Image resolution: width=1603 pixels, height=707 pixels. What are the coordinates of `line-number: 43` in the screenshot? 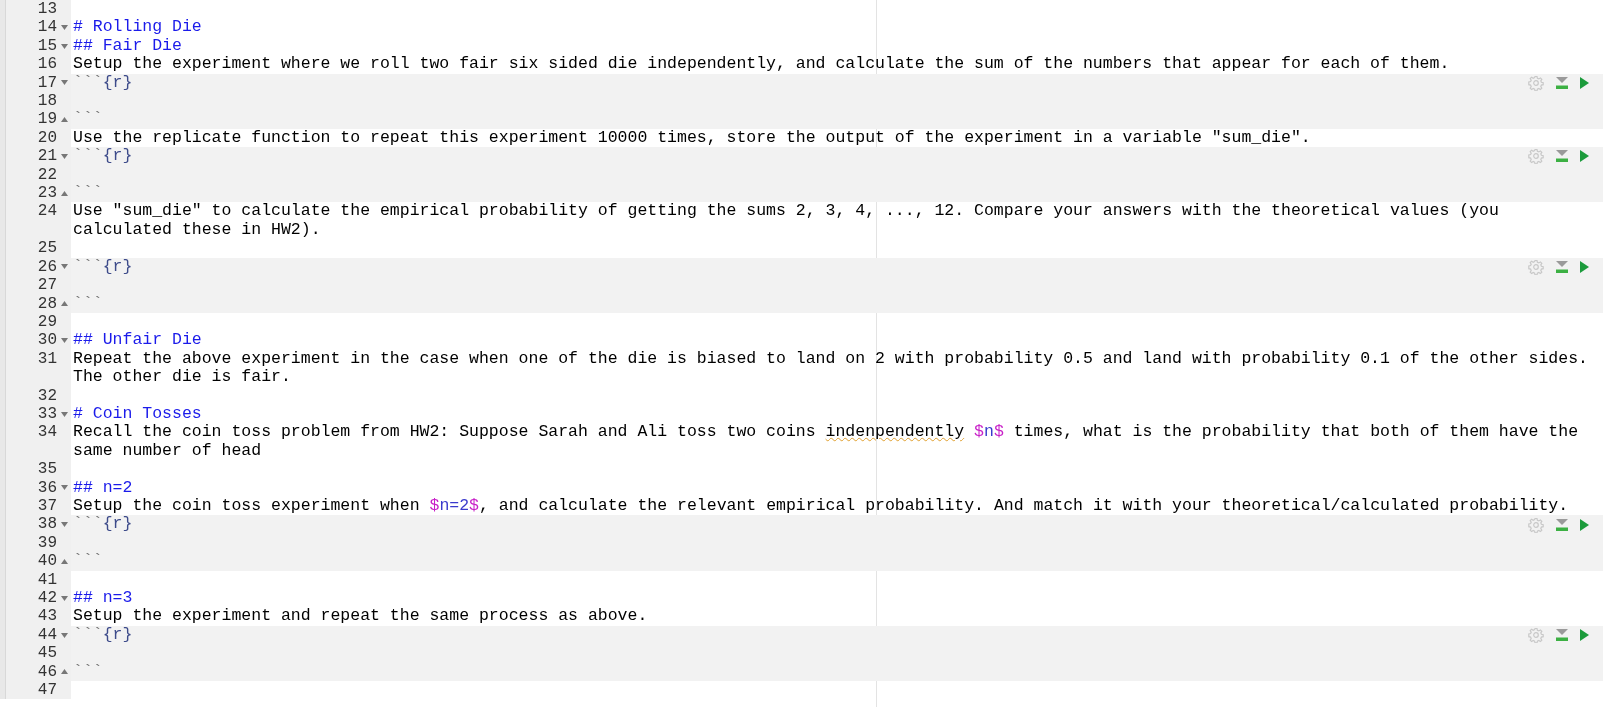 It's located at (47, 616).